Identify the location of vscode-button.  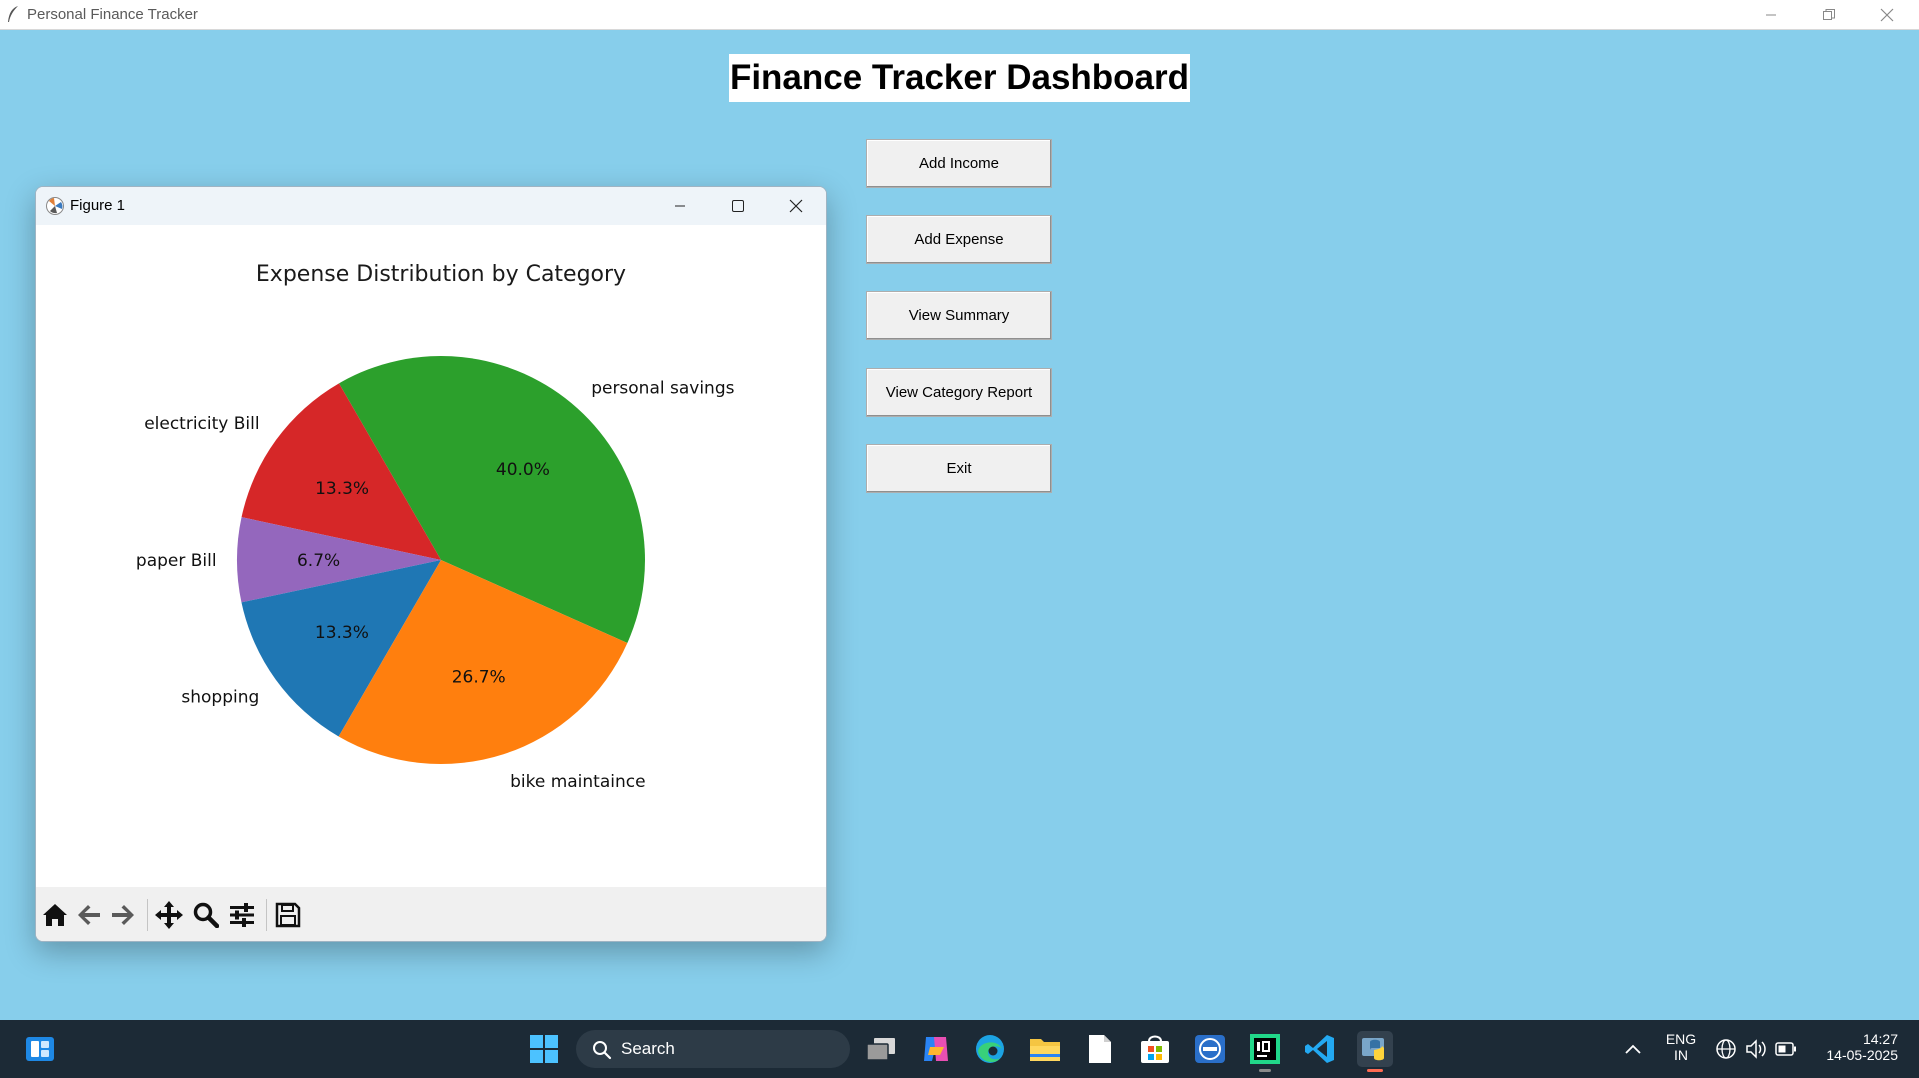
(1320, 1049).